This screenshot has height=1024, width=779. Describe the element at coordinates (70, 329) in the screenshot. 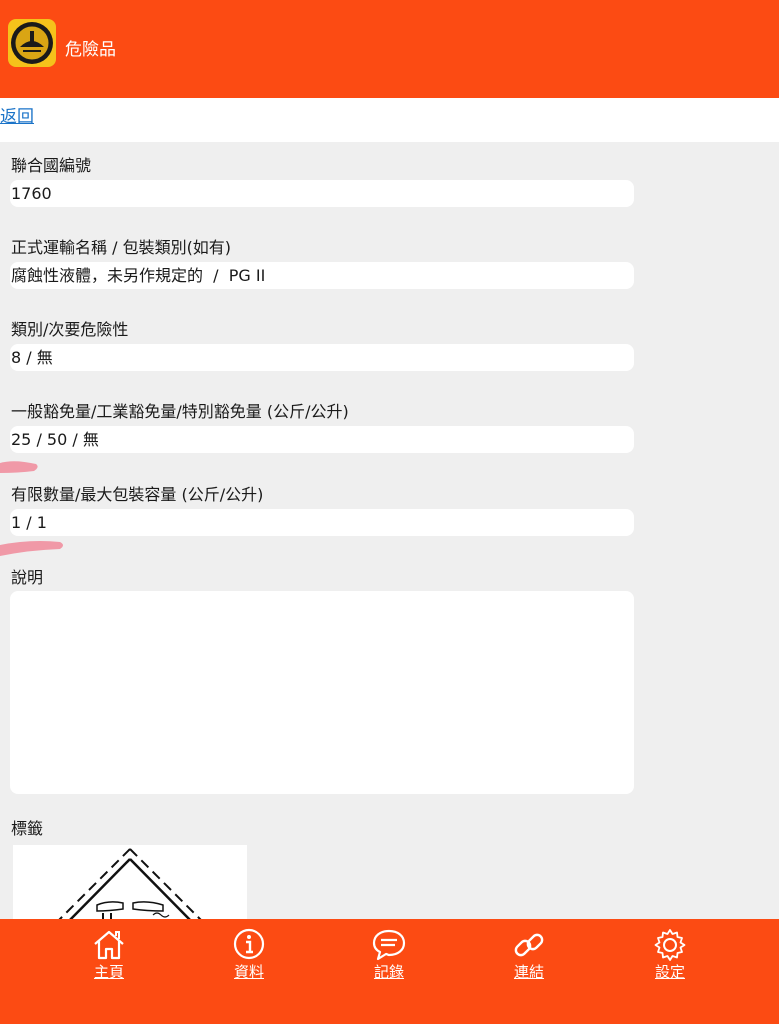

I see `class-label: 類別/次要危險性` at that location.